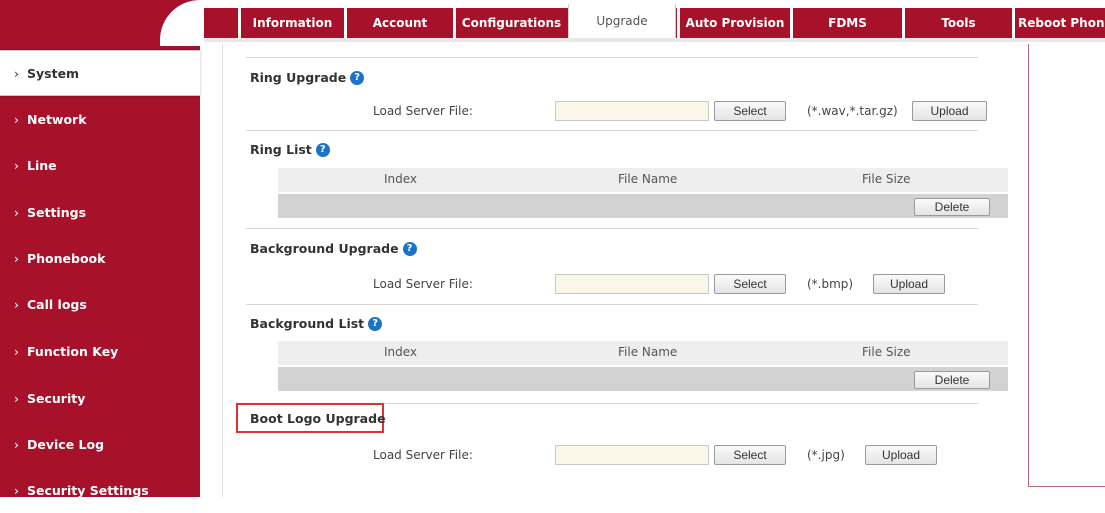 This screenshot has width=1105, height=513. What do you see at coordinates (100, 73) in the screenshot?
I see `sidebar-item-system: › System` at bounding box center [100, 73].